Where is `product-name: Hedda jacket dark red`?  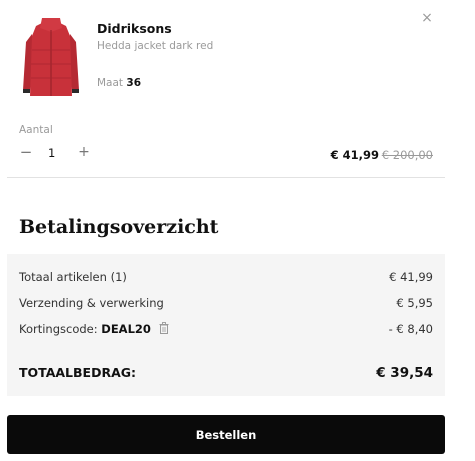 product-name: Hedda jacket dark red is located at coordinates (155, 46).